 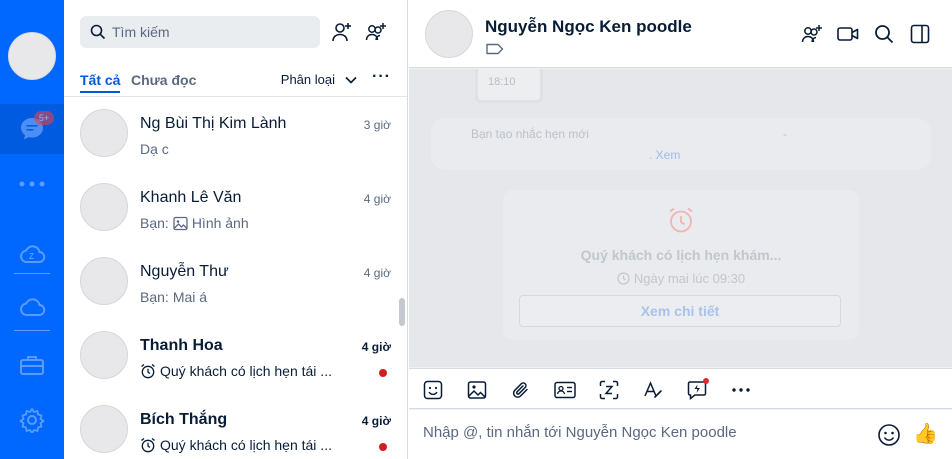 I want to click on text-format-icon, so click(x=653, y=389).